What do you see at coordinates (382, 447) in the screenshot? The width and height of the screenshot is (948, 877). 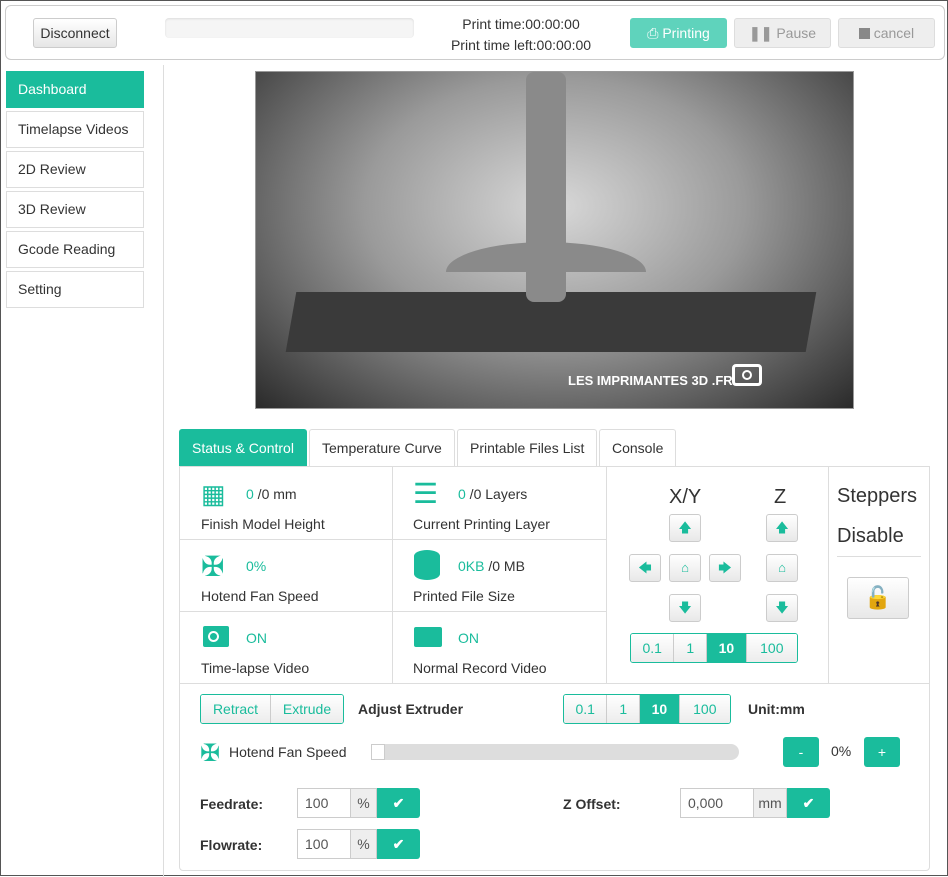 I see `tab-temperature-curve: Temperature Curve` at bounding box center [382, 447].